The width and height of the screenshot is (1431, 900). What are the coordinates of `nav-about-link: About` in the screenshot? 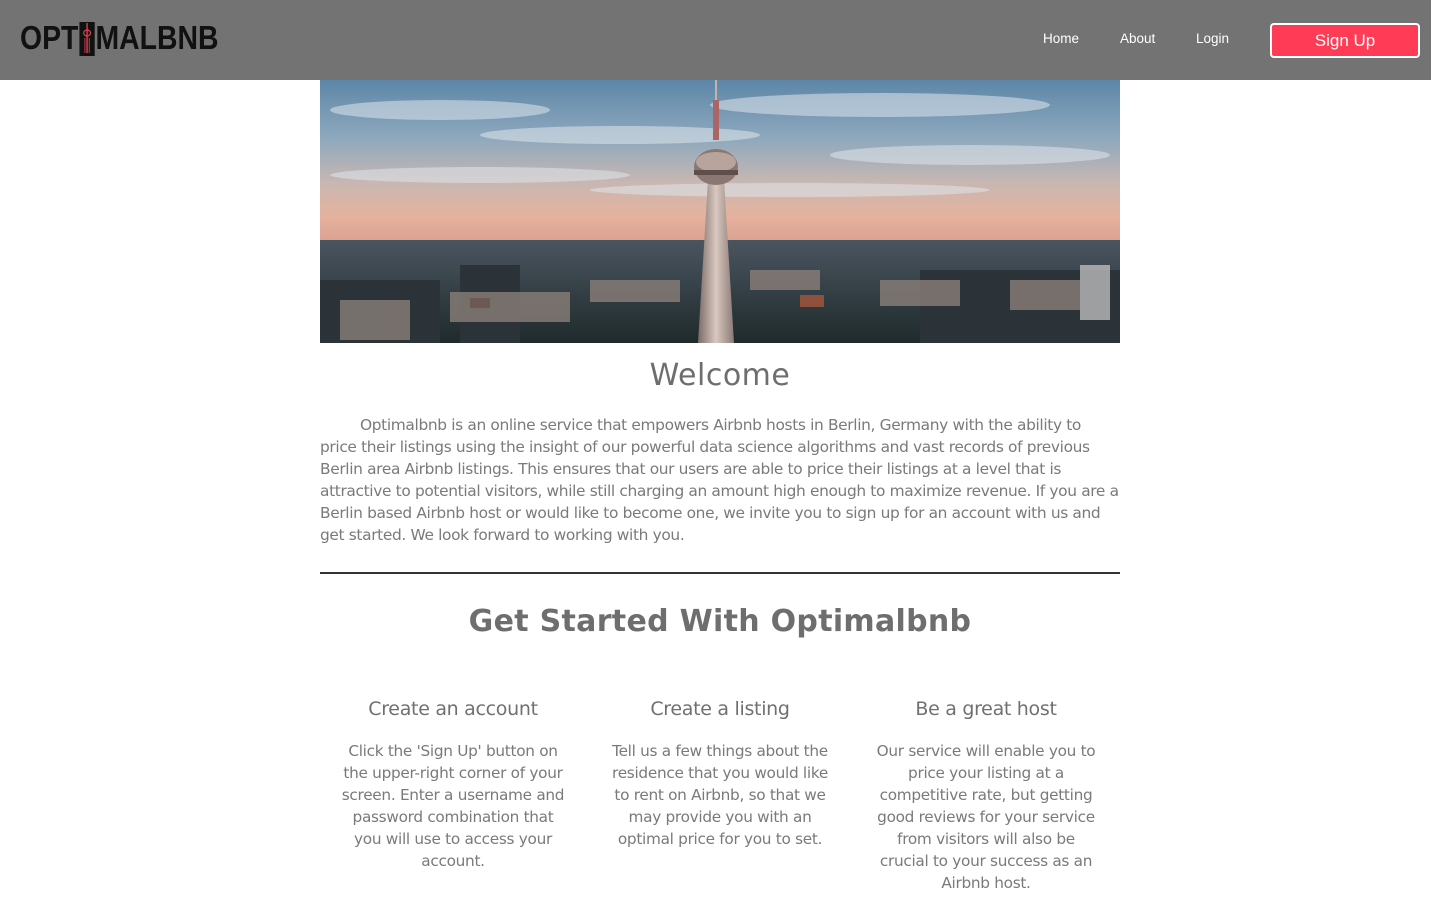 It's located at (1137, 38).